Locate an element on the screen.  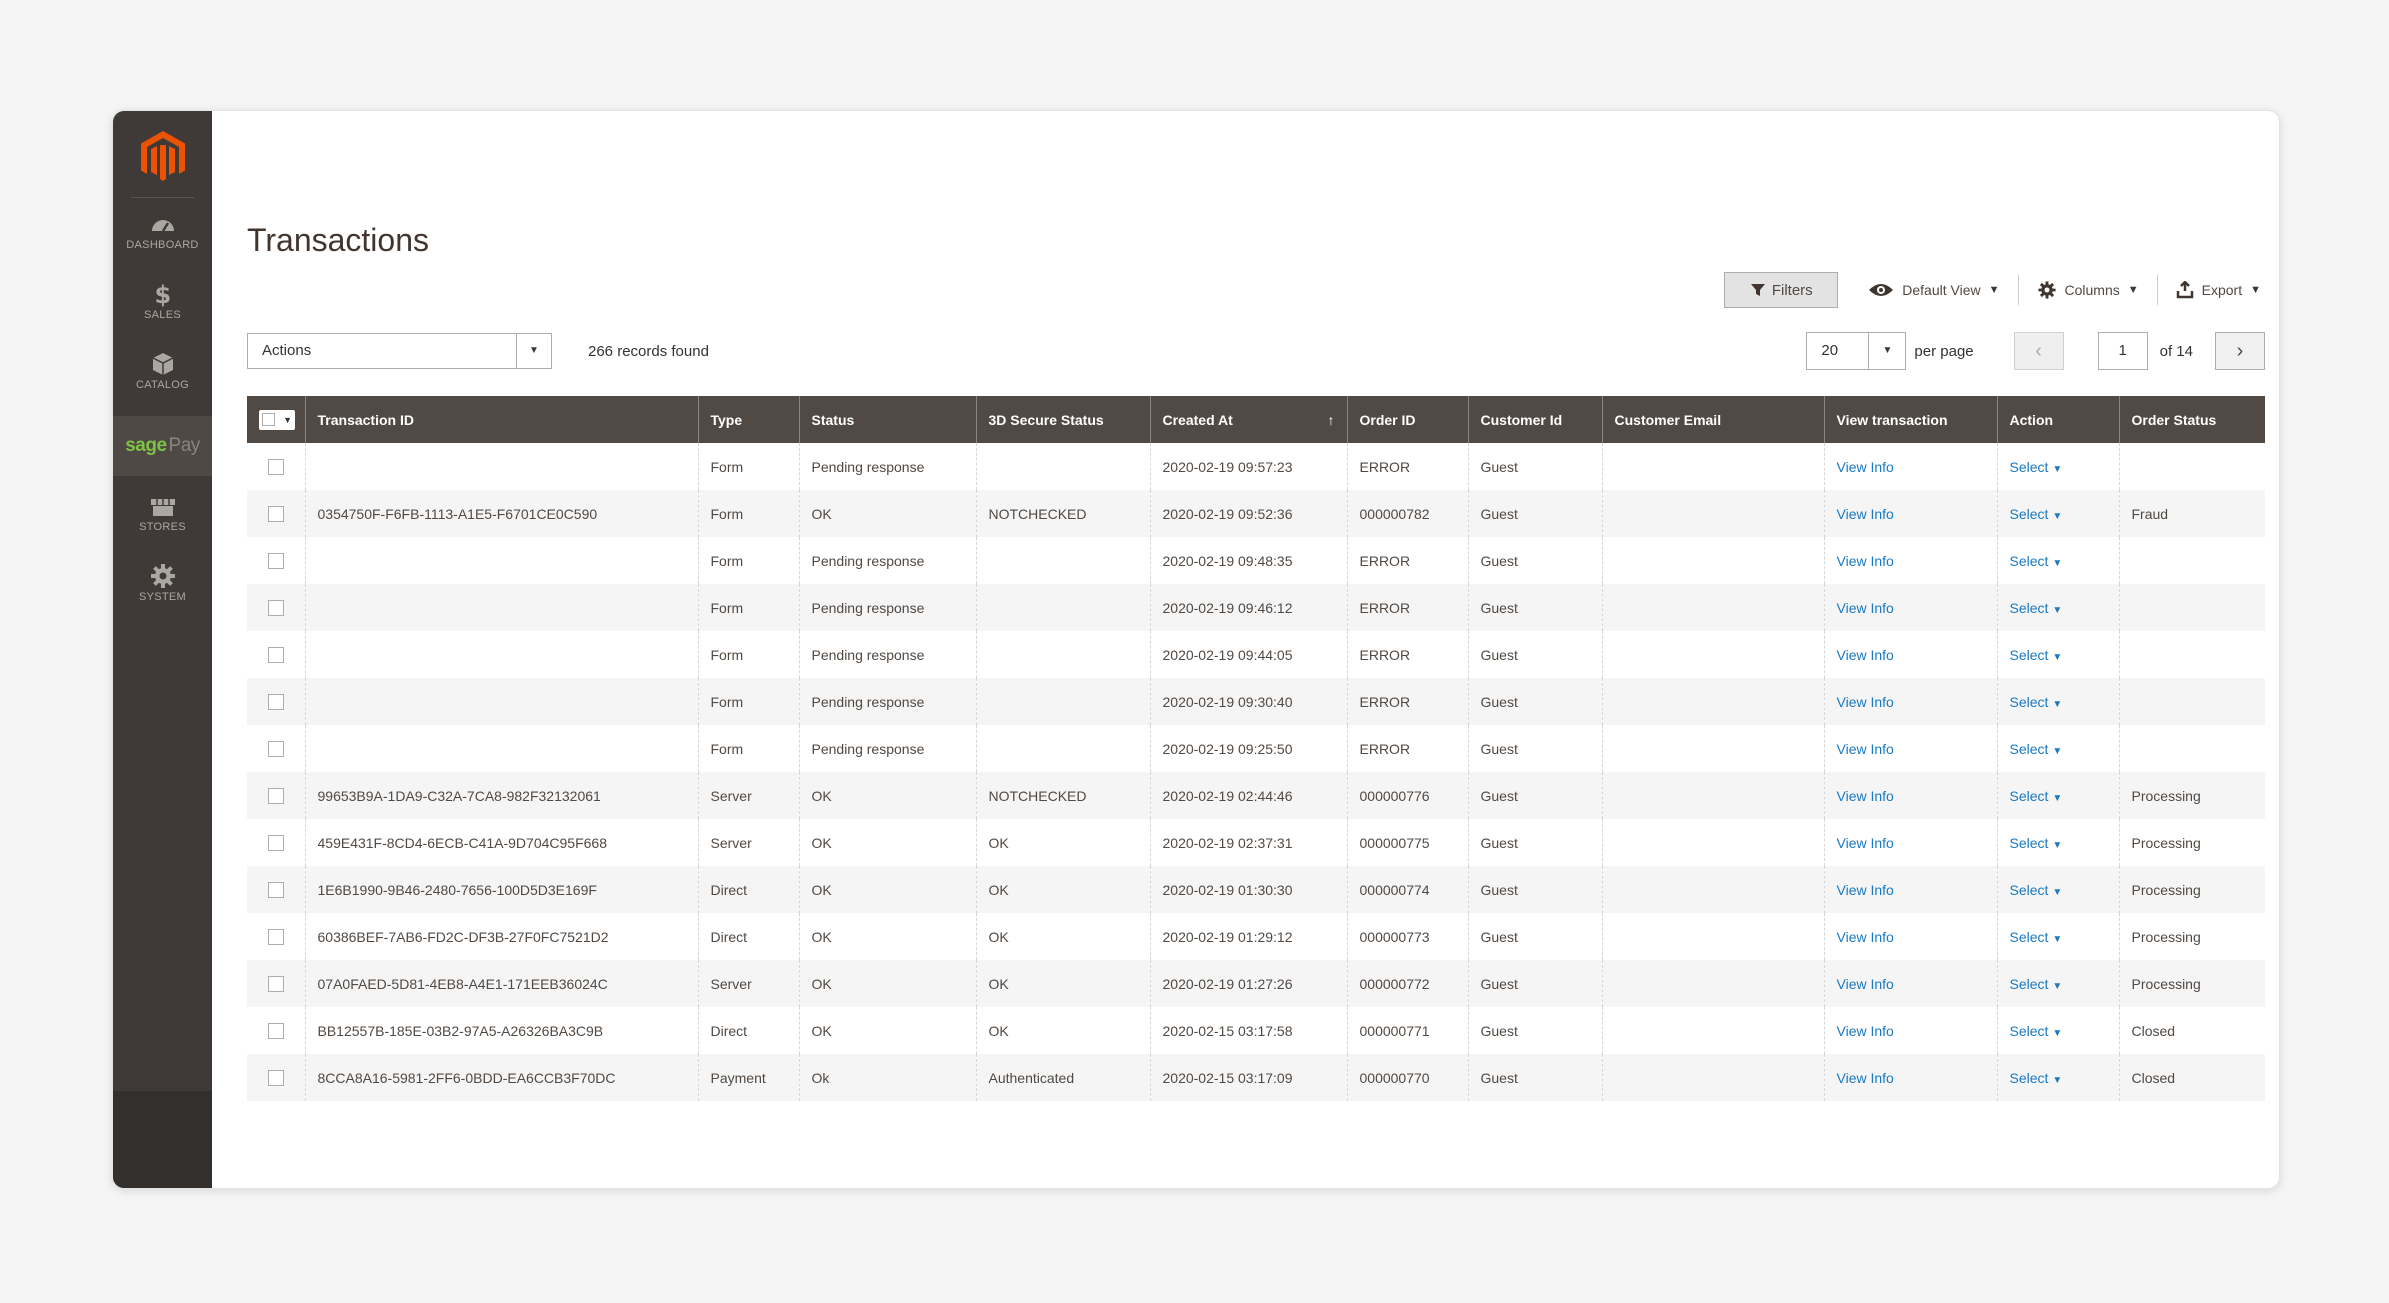
records-found-count: 266 records found is located at coordinates (648, 351).